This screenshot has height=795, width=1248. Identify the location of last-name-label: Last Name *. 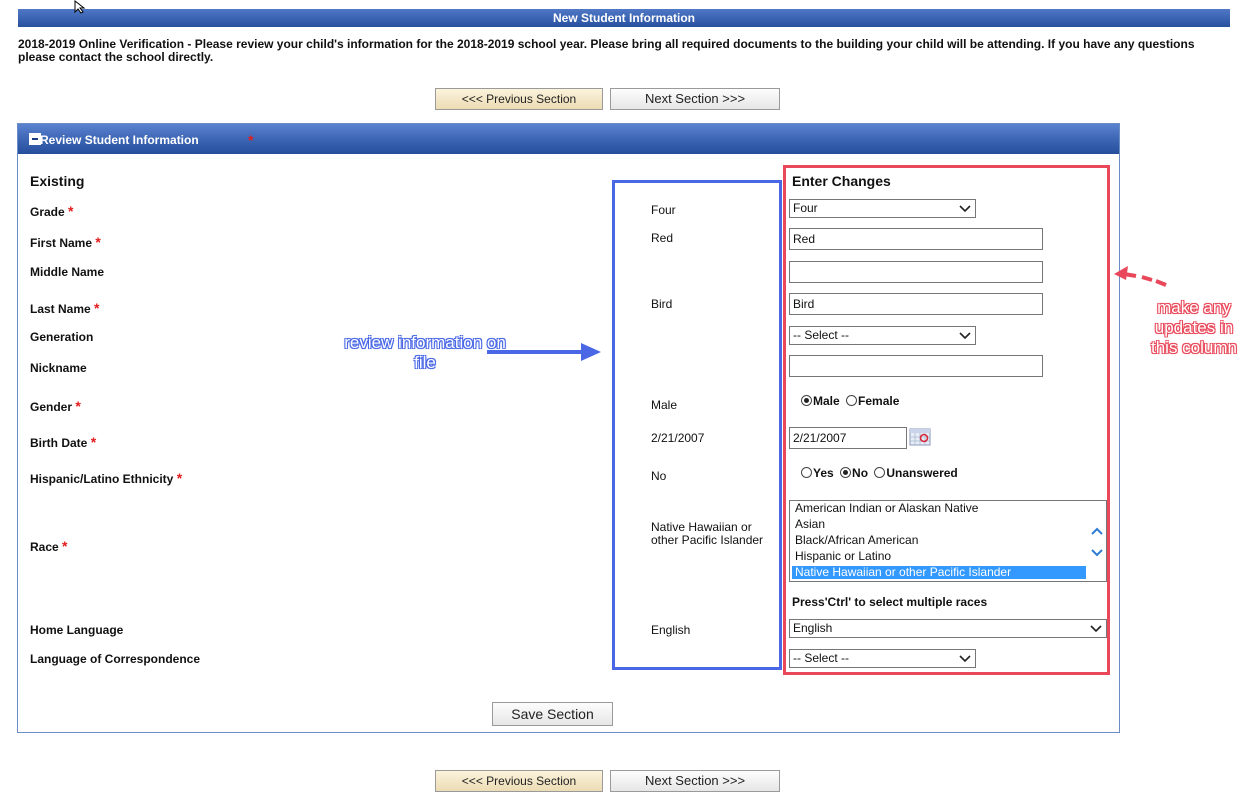
(65, 308).